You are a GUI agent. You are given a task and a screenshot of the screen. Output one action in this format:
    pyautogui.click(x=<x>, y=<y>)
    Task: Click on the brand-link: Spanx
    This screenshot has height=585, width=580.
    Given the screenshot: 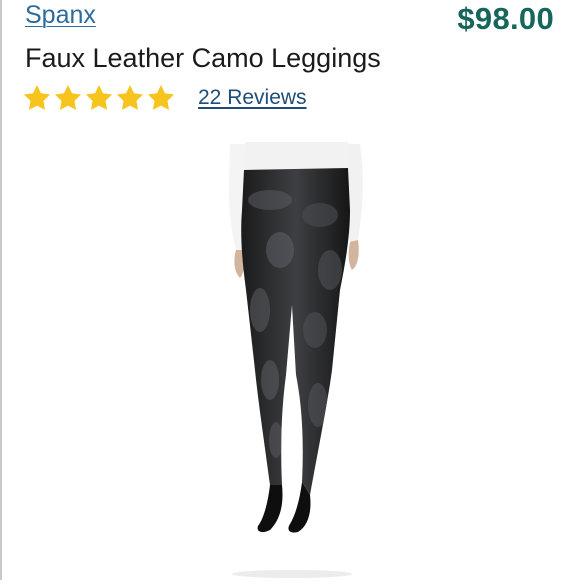 What is the action you would take?
    pyautogui.click(x=60, y=15)
    